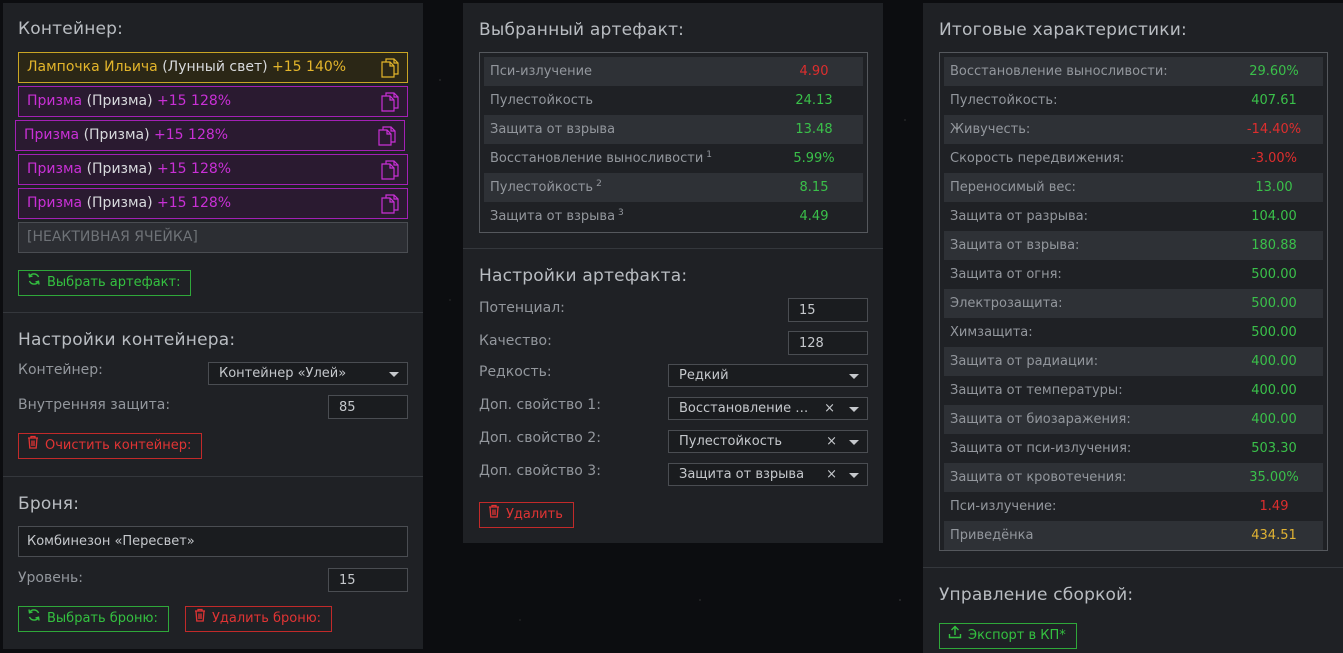  Describe the element at coordinates (1037, 158) in the screenshot. I see `stat-label: Скорость передвижения:` at that location.